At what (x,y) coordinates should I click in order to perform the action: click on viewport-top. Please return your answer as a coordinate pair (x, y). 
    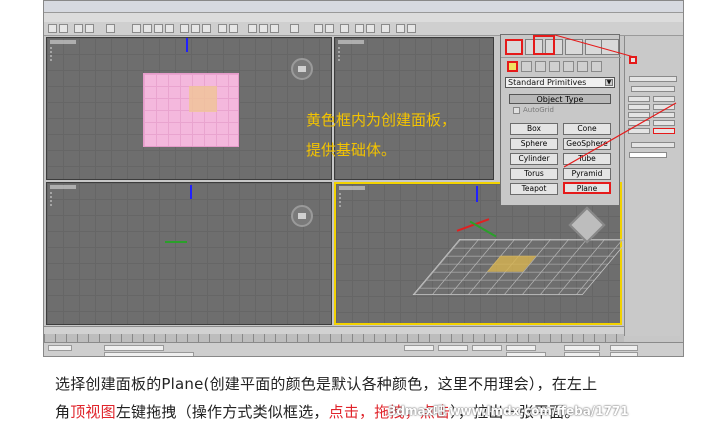
    Looking at the image, I should click on (189, 108).